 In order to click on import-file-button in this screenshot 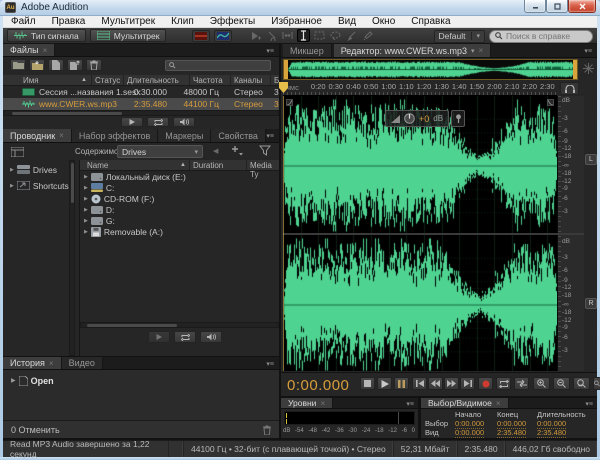, I will do `click(37, 65)`.